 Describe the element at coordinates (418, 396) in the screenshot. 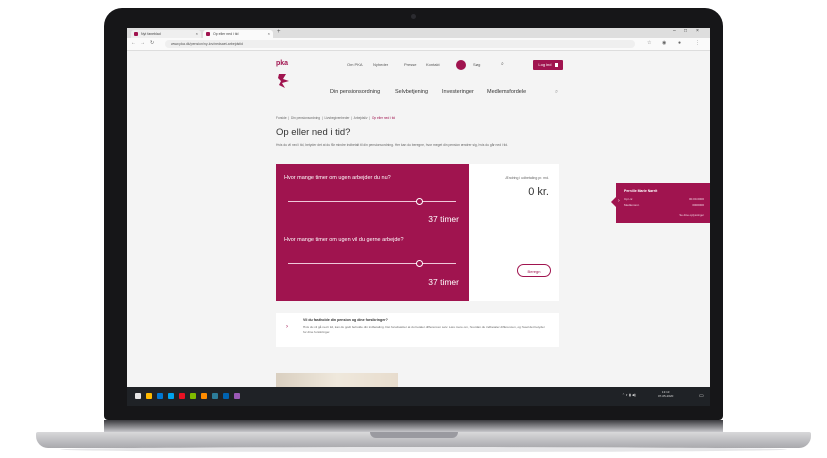

I see `taskbar: ⌃ ◐ ▮ ◀) 13:13 07-05-2020 ▭` at that location.